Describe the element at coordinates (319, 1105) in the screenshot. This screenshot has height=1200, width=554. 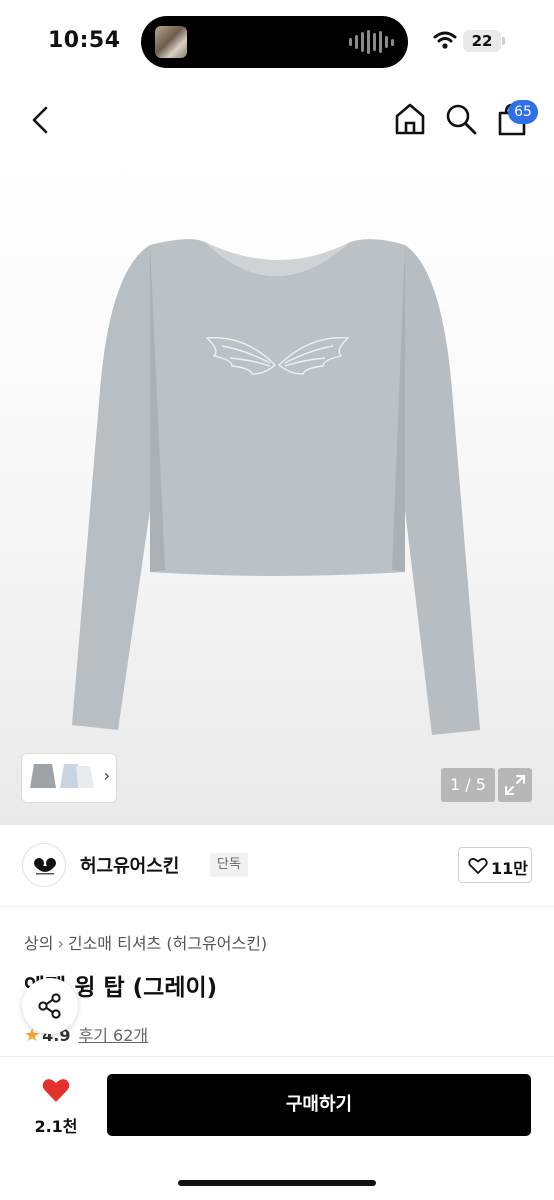
I see `buy-button: 구매하기` at that location.